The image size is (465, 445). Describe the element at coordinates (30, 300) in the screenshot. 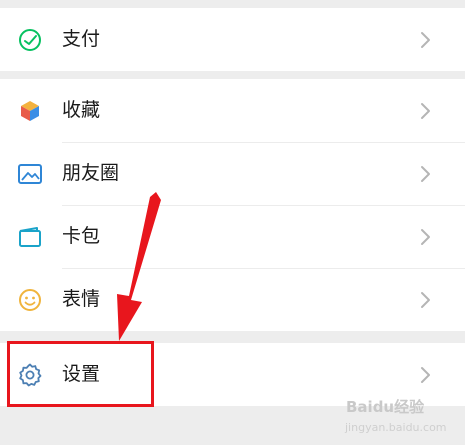

I see `smiley-icon` at that location.